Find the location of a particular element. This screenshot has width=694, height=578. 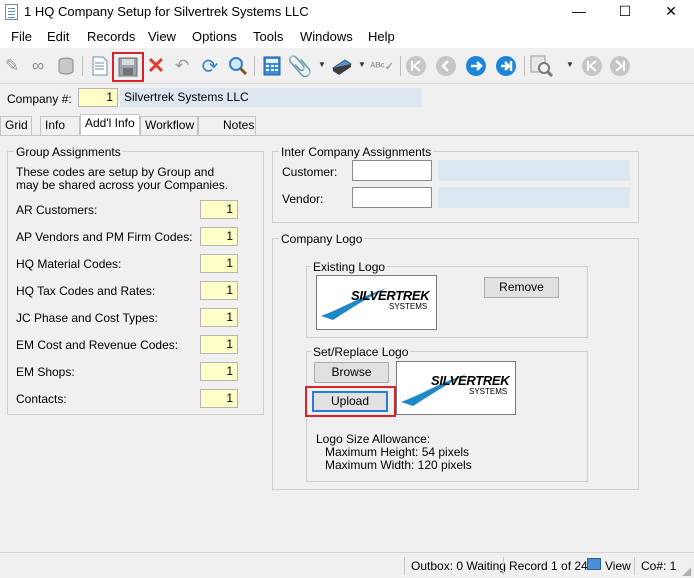

new-logo-text: SILVERTREK is located at coordinates (470, 380).